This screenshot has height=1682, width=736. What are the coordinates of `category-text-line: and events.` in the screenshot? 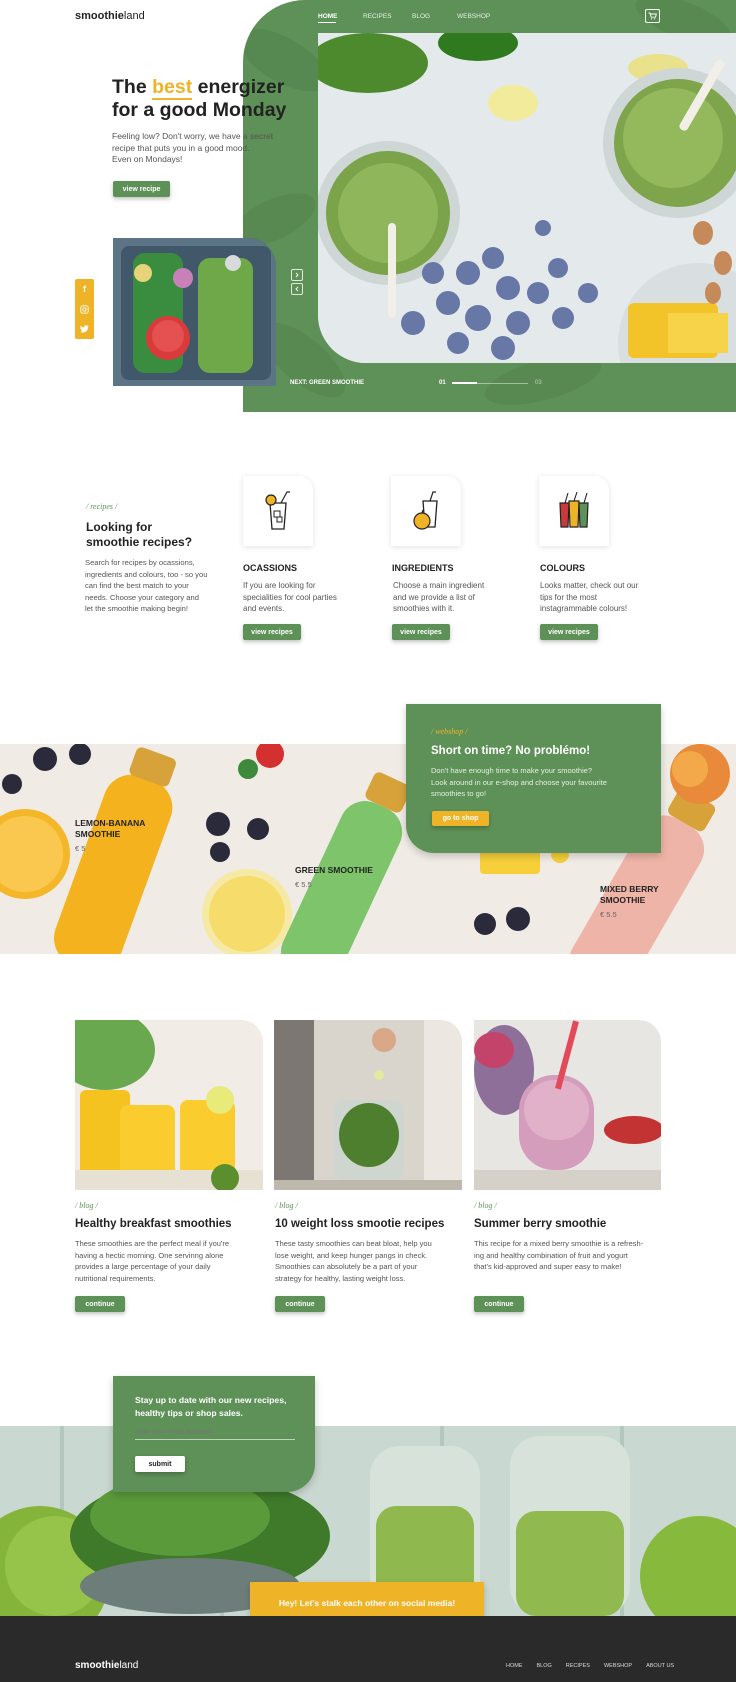 It's located at (264, 608).